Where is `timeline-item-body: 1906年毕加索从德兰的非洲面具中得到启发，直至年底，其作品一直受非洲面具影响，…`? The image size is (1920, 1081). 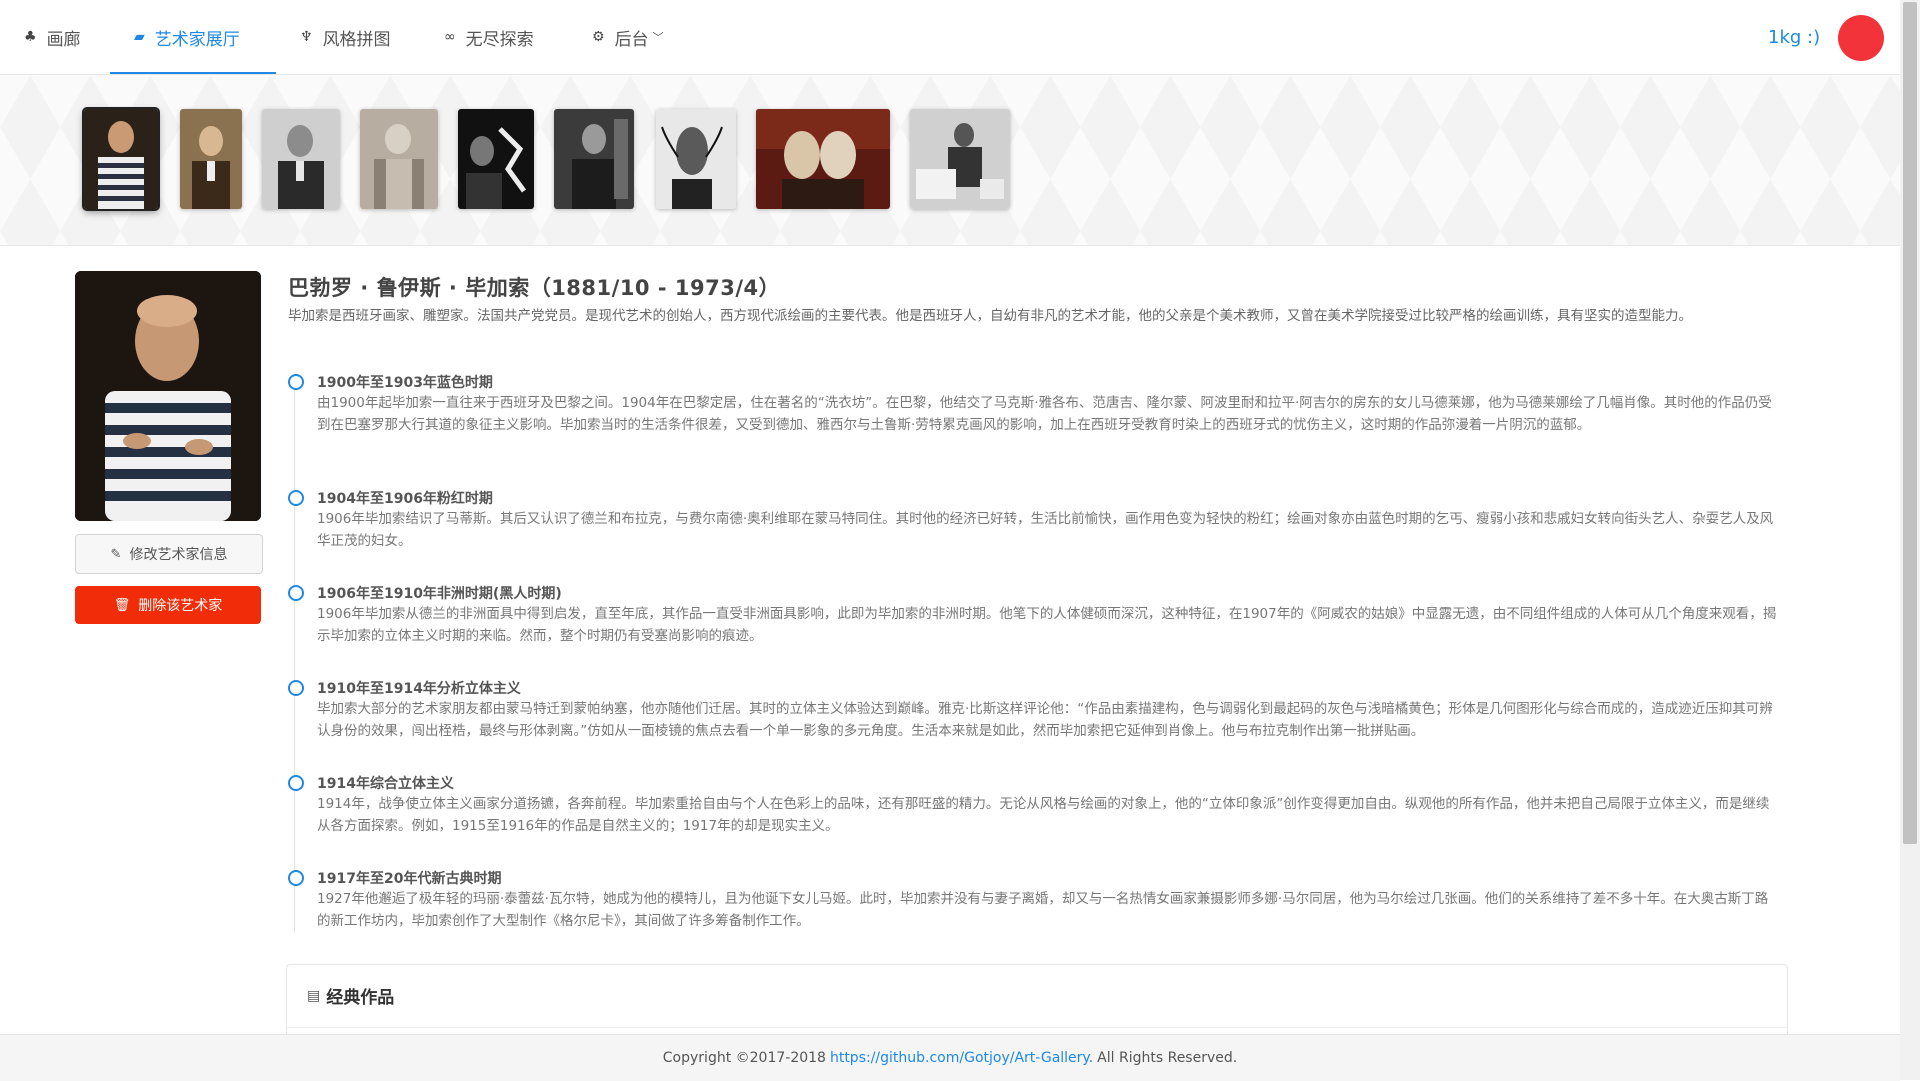
timeline-item-body: 1906年毕加索从德兰的非洲面具中得到启发，直至年底，其作品一直受非洲面具影响，… is located at coordinates (1047, 625).